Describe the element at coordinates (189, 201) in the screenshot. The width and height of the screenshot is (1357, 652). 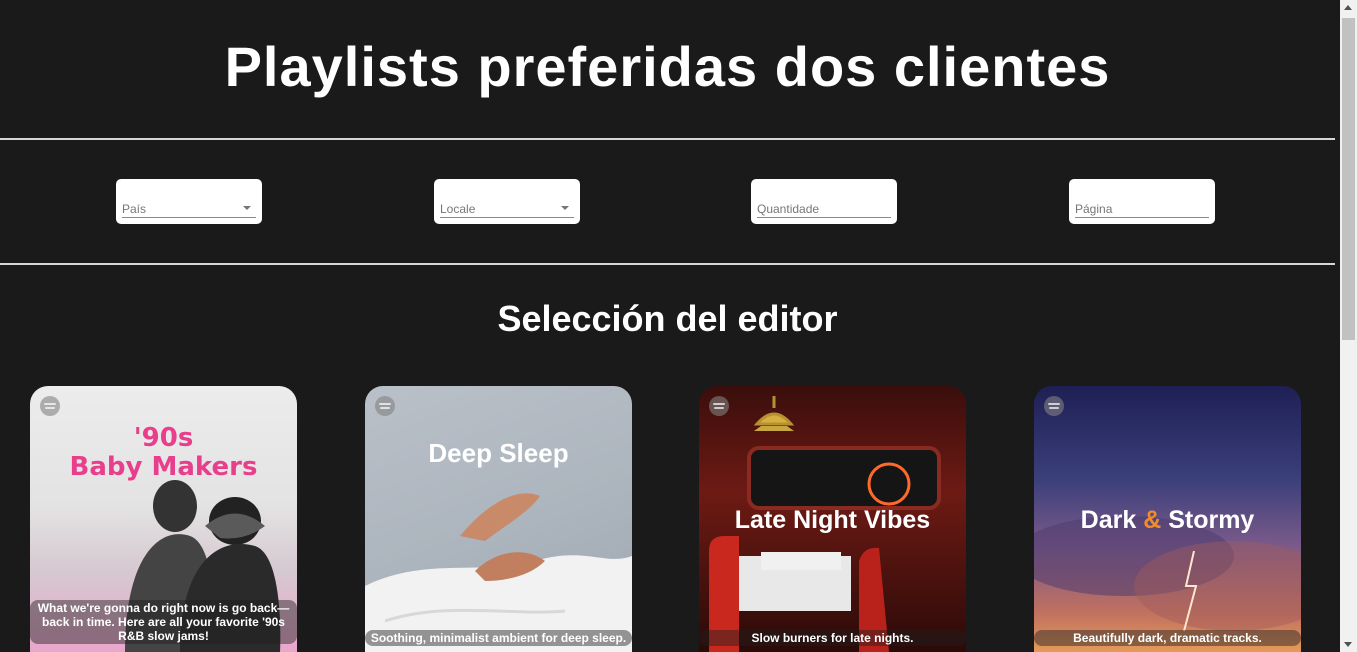
I see `country-select: País` at that location.